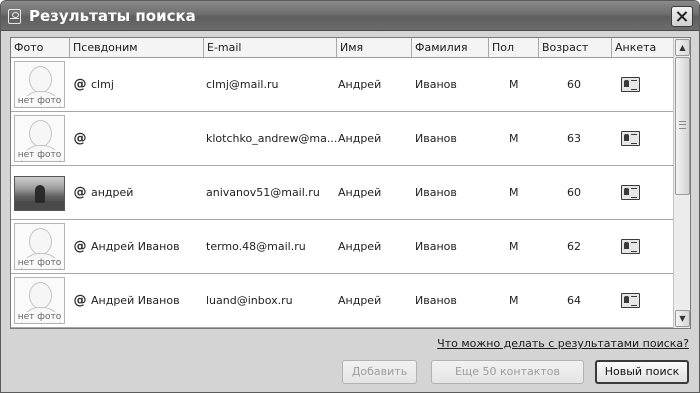 This screenshot has height=393, width=700. I want to click on scroll-up-button: ▲, so click(682, 47).